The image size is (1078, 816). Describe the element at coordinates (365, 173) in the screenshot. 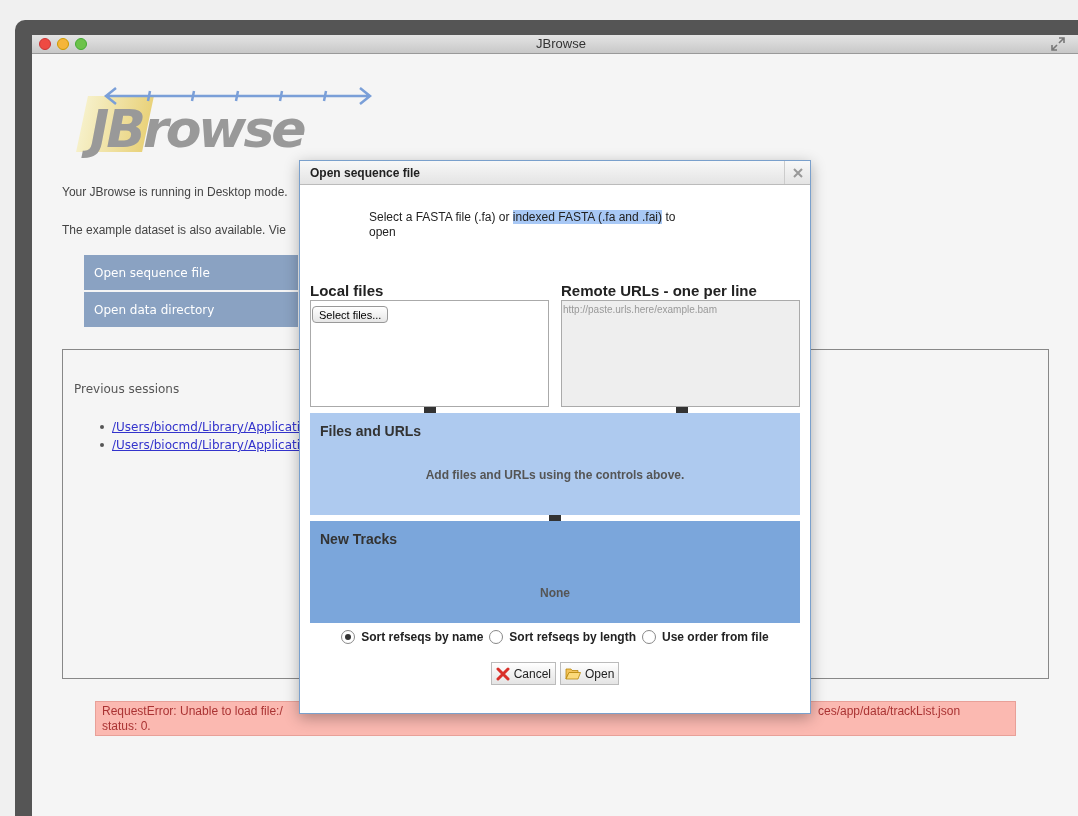

I see `dialog-title: Open sequence file` at that location.